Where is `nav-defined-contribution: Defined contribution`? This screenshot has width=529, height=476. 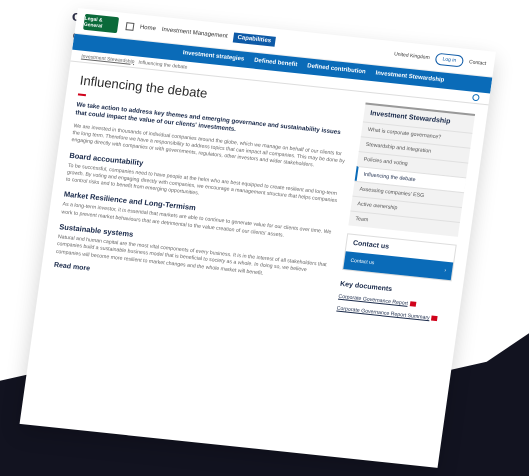
nav-defined-contribution: Defined contribution is located at coordinates (336, 69).